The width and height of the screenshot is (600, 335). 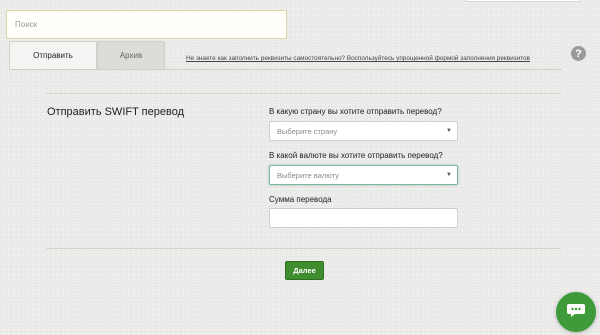 What do you see at coordinates (363, 218) in the screenshot?
I see `amount-input` at bounding box center [363, 218].